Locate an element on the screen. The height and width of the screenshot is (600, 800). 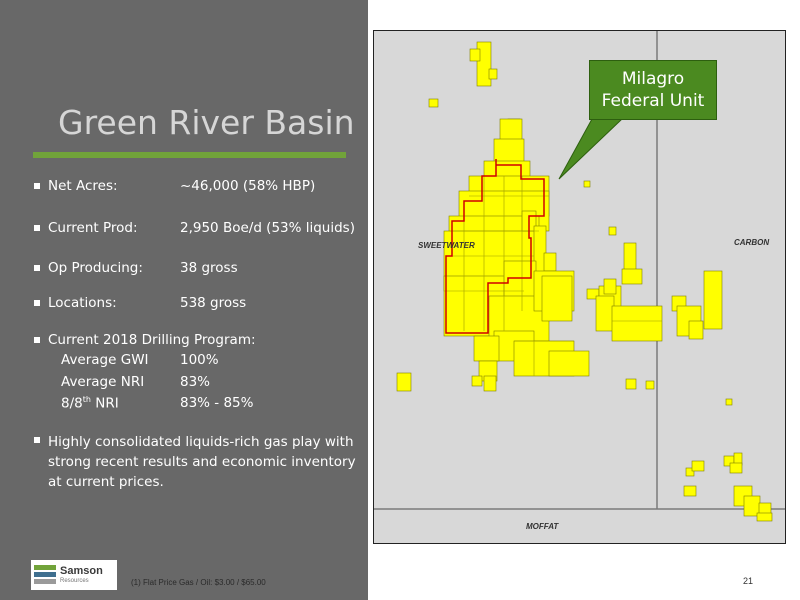
county-label-moffat: MOFFAT is located at coordinates (542, 526).